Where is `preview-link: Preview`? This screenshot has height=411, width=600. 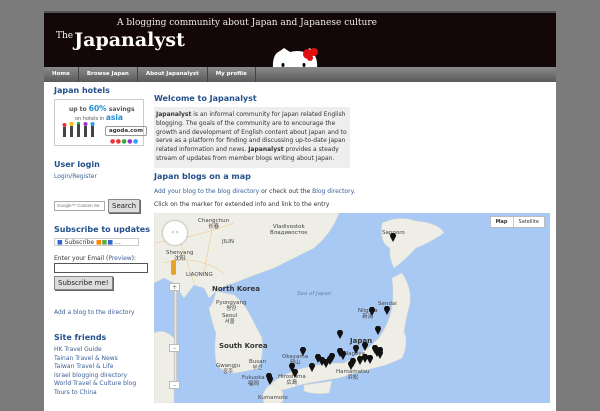 preview-link: Preview is located at coordinates (119, 258).